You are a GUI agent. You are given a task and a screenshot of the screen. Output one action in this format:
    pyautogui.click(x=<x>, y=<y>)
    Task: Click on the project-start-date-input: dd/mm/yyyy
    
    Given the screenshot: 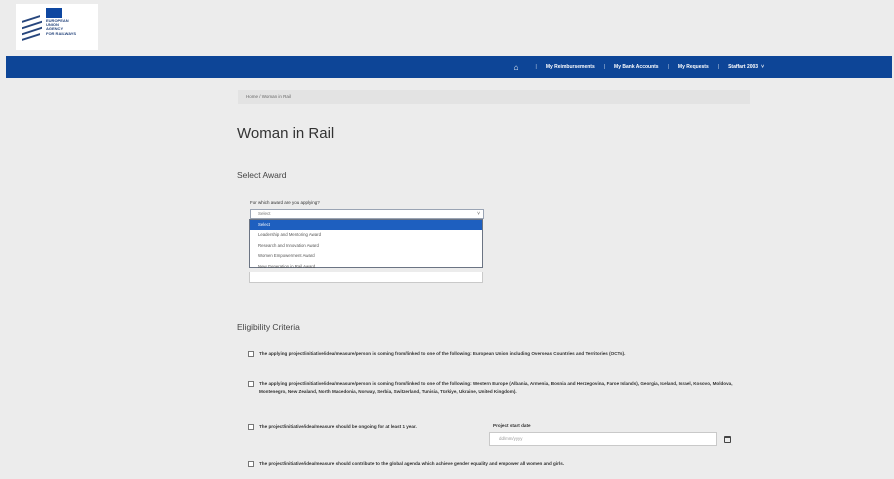 What is the action you would take?
    pyautogui.click(x=603, y=439)
    